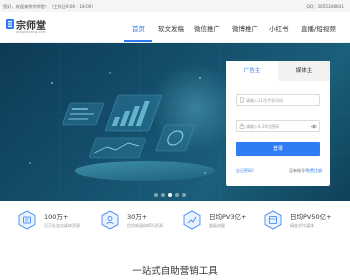 This screenshot has height=280, width=350. Describe the element at coordinates (228, 217) in the screenshot. I see `stat-value: 日均PV3亿+` at that location.